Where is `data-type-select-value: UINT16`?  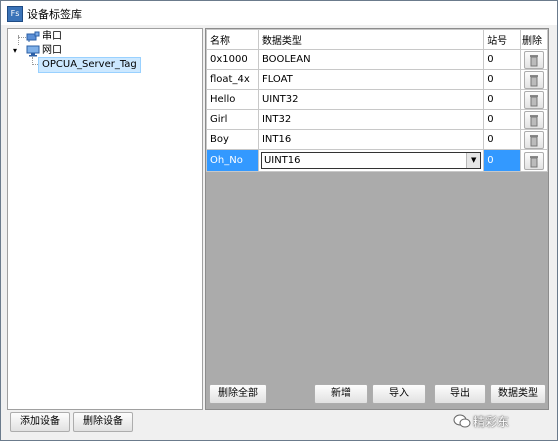
data-type-select-value: UINT16 is located at coordinates (282, 160).